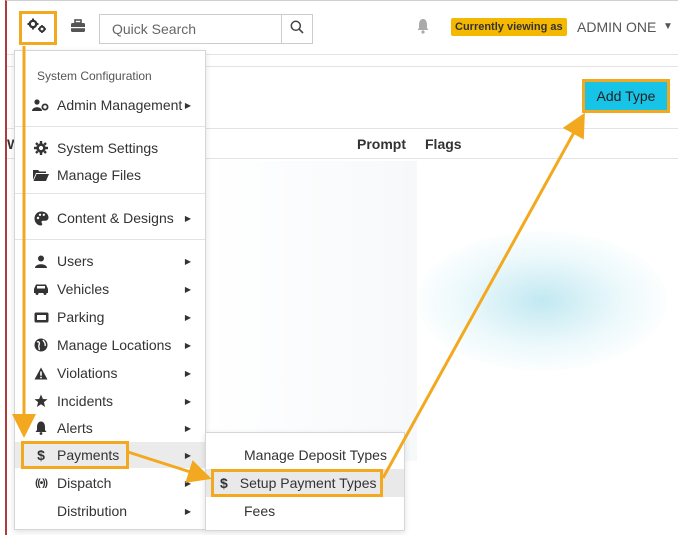 Image resolution: width=678 pixels, height=535 pixels. I want to click on search-icon, so click(297, 29).